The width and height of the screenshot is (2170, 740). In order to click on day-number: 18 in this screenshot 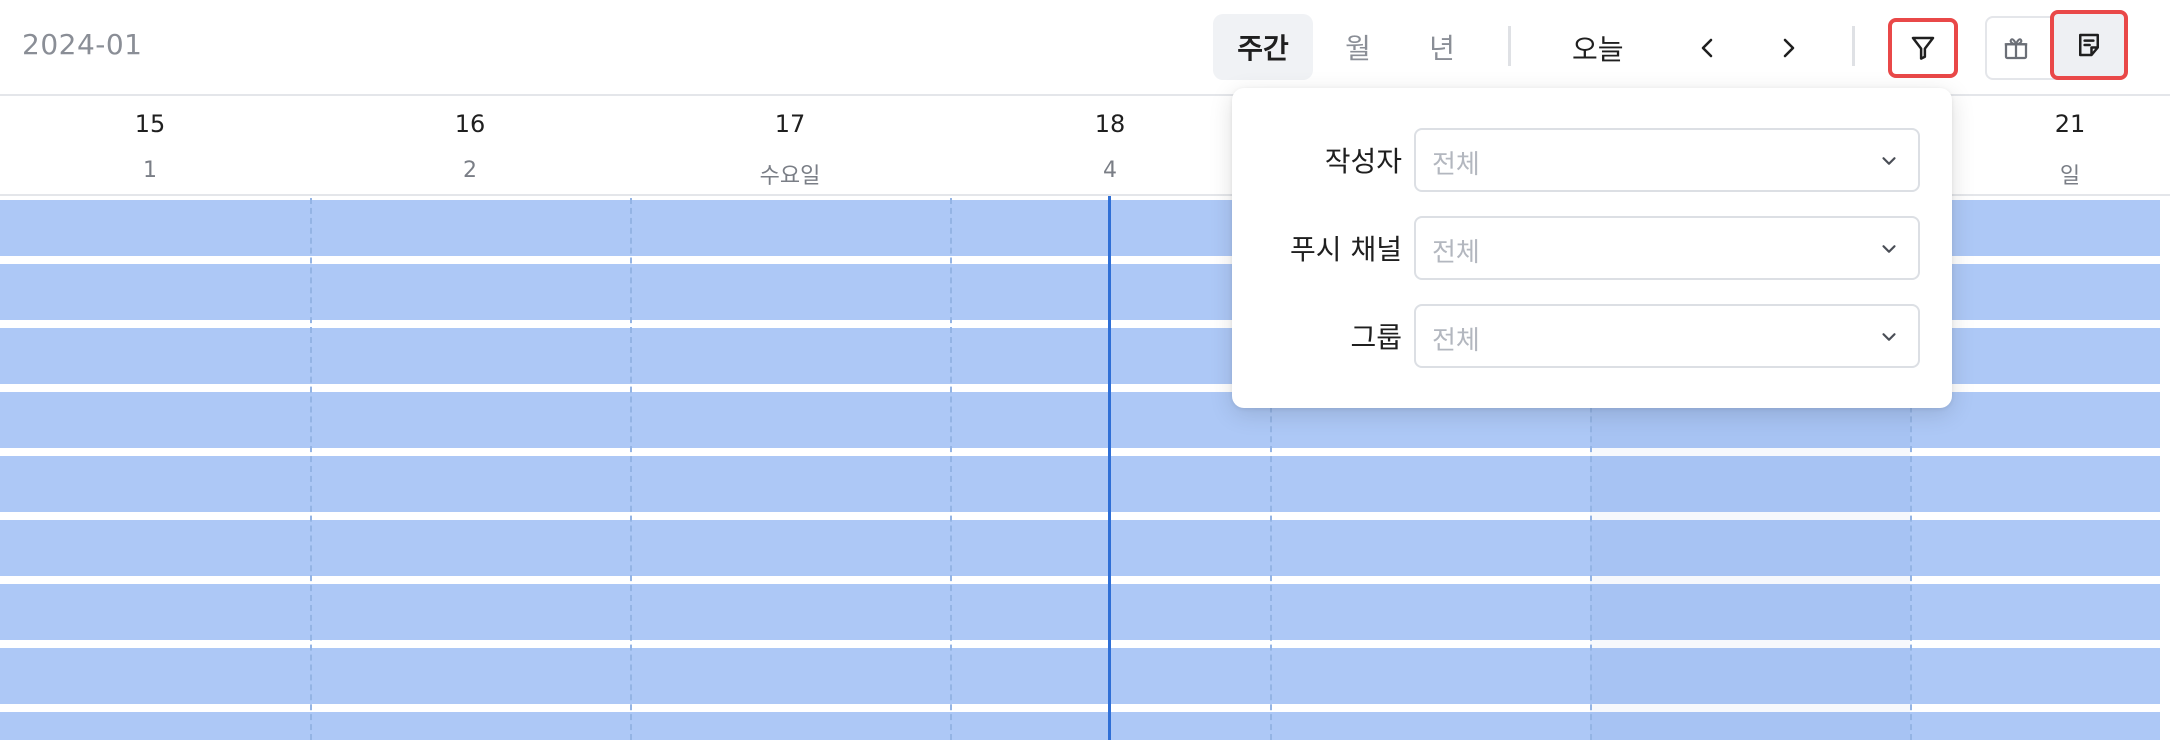, I will do `click(1110, 124)`.